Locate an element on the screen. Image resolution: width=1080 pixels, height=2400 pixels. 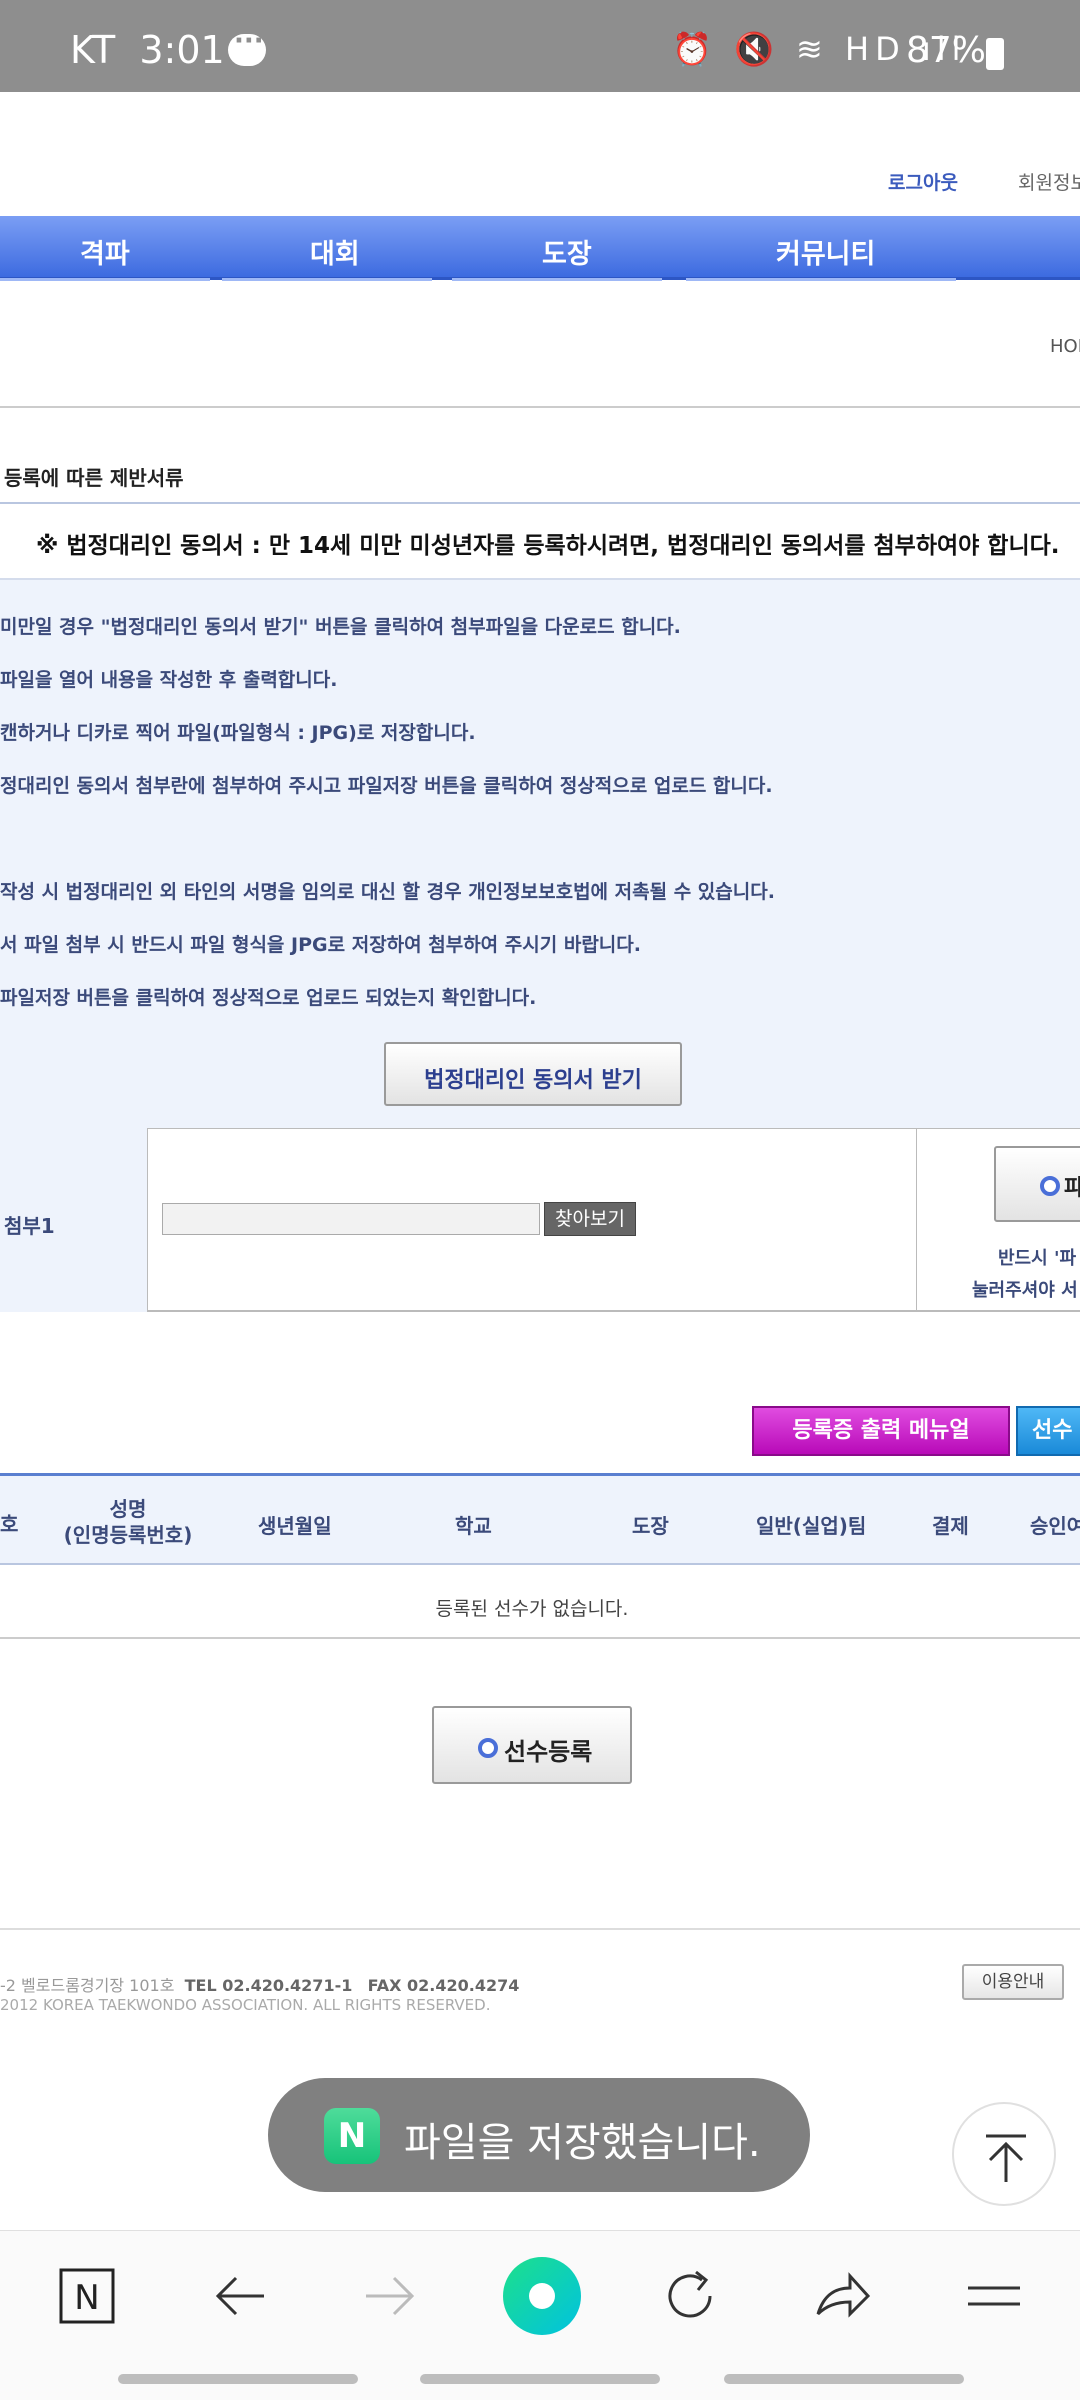
notice-line: 캔하거나 디카로 찍어 파일(파일형식 : JPG)로 저장합니다. is located at coordinates (238, 733).